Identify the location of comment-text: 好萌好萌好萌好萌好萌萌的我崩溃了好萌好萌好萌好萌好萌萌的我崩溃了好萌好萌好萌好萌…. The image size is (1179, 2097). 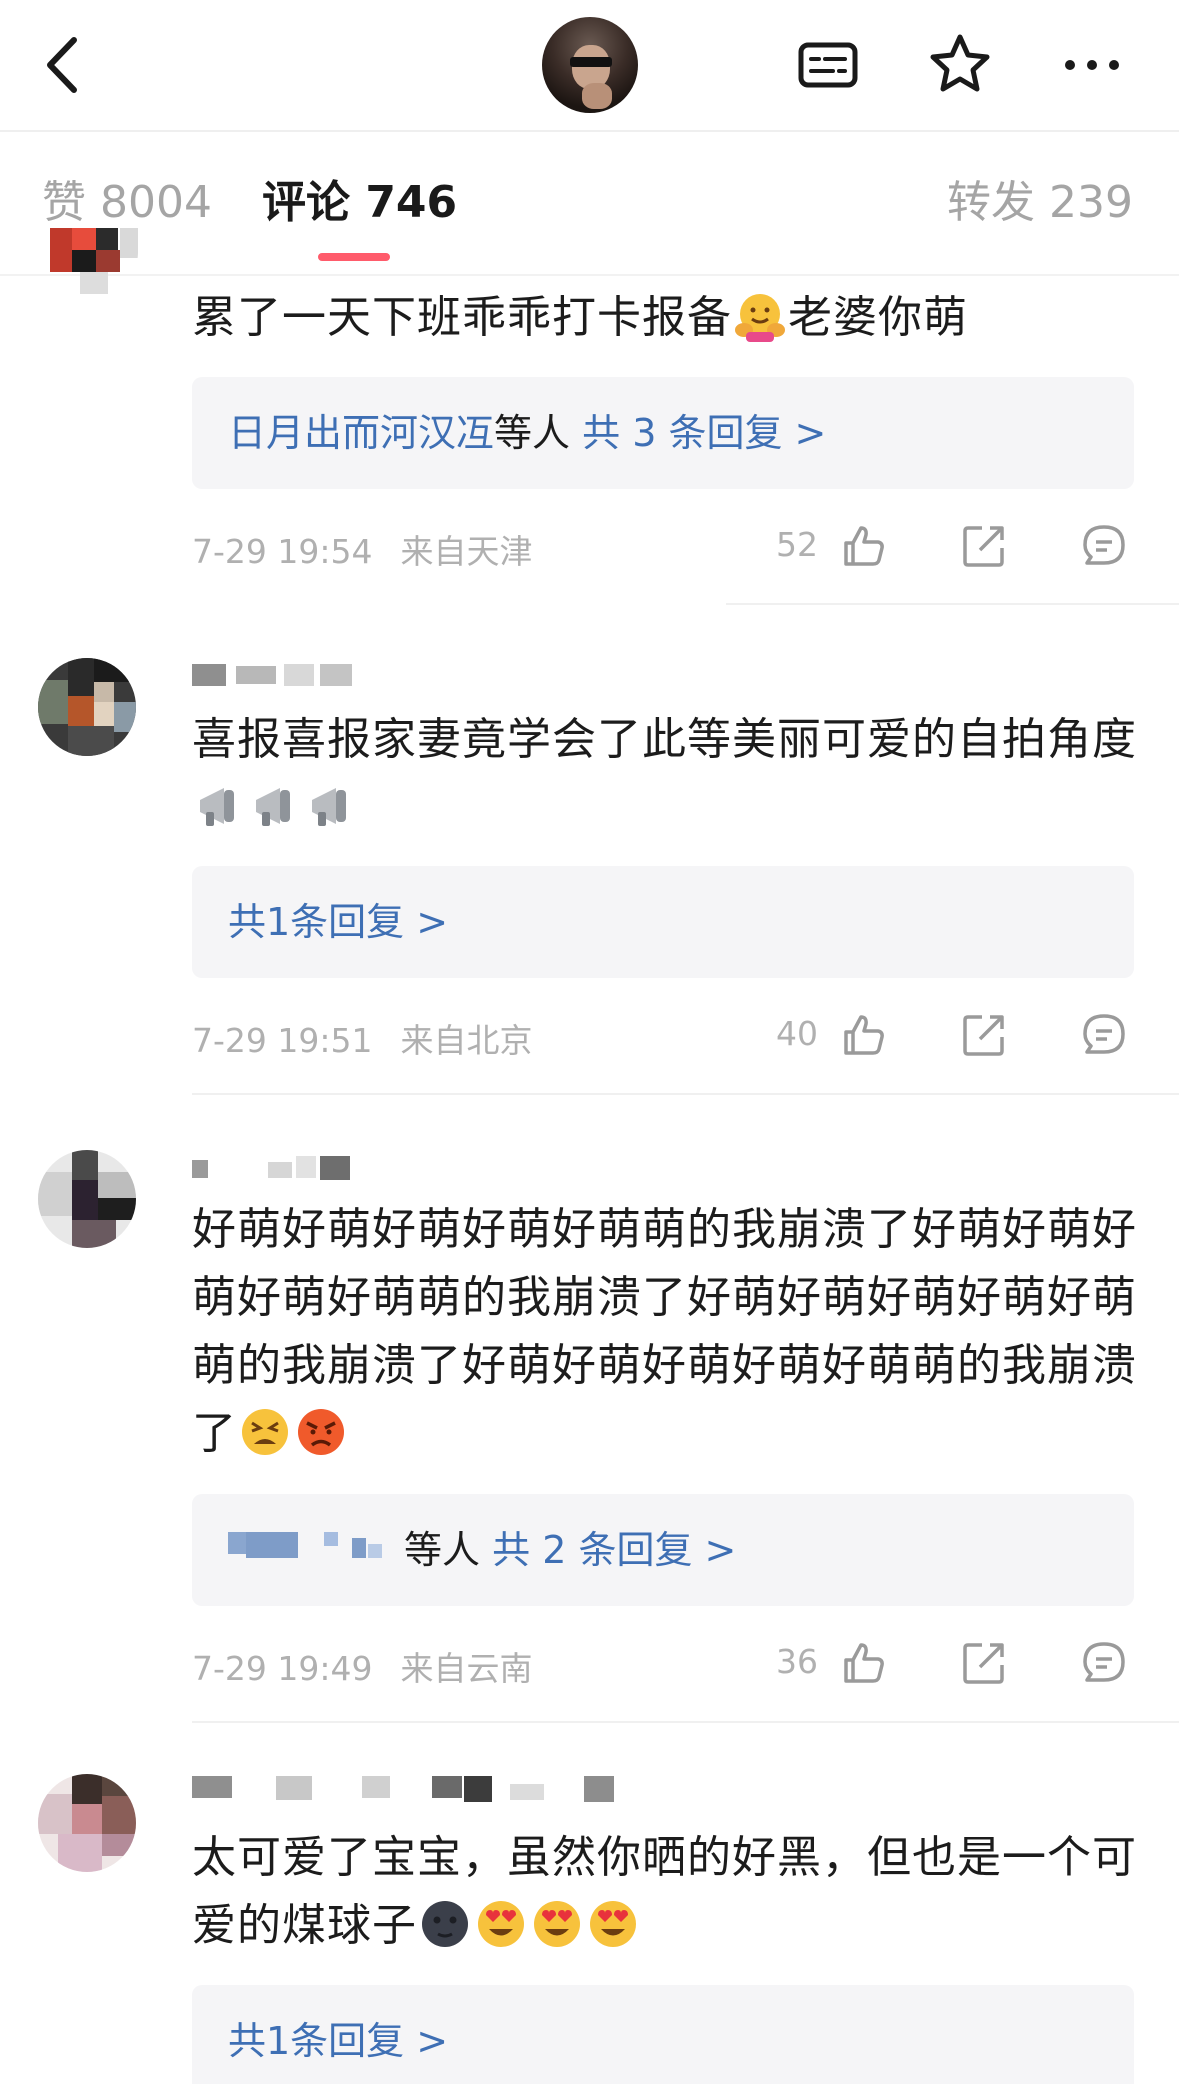
(664, 1331).